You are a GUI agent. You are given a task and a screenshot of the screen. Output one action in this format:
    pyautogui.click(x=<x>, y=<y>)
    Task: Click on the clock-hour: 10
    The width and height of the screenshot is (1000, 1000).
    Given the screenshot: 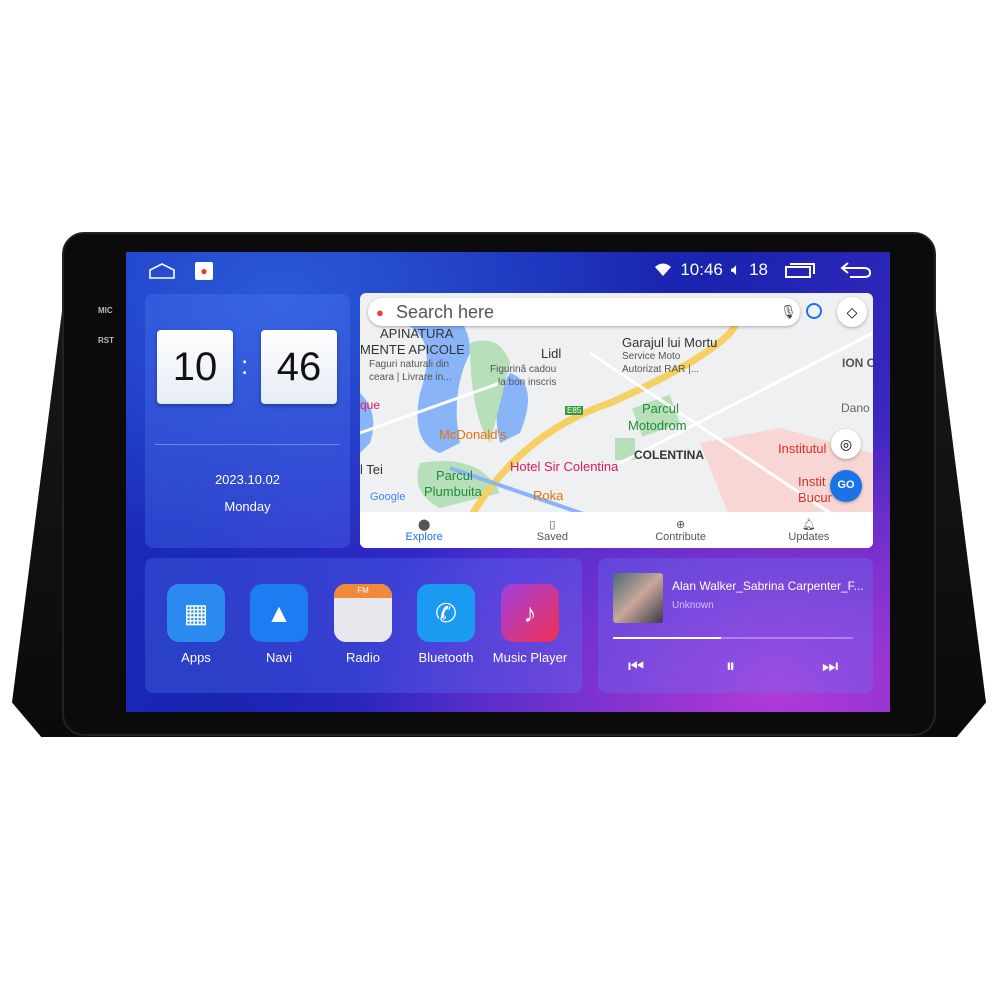 What is the action you would take?
    pyautogui.click(x=195, y=367)
    